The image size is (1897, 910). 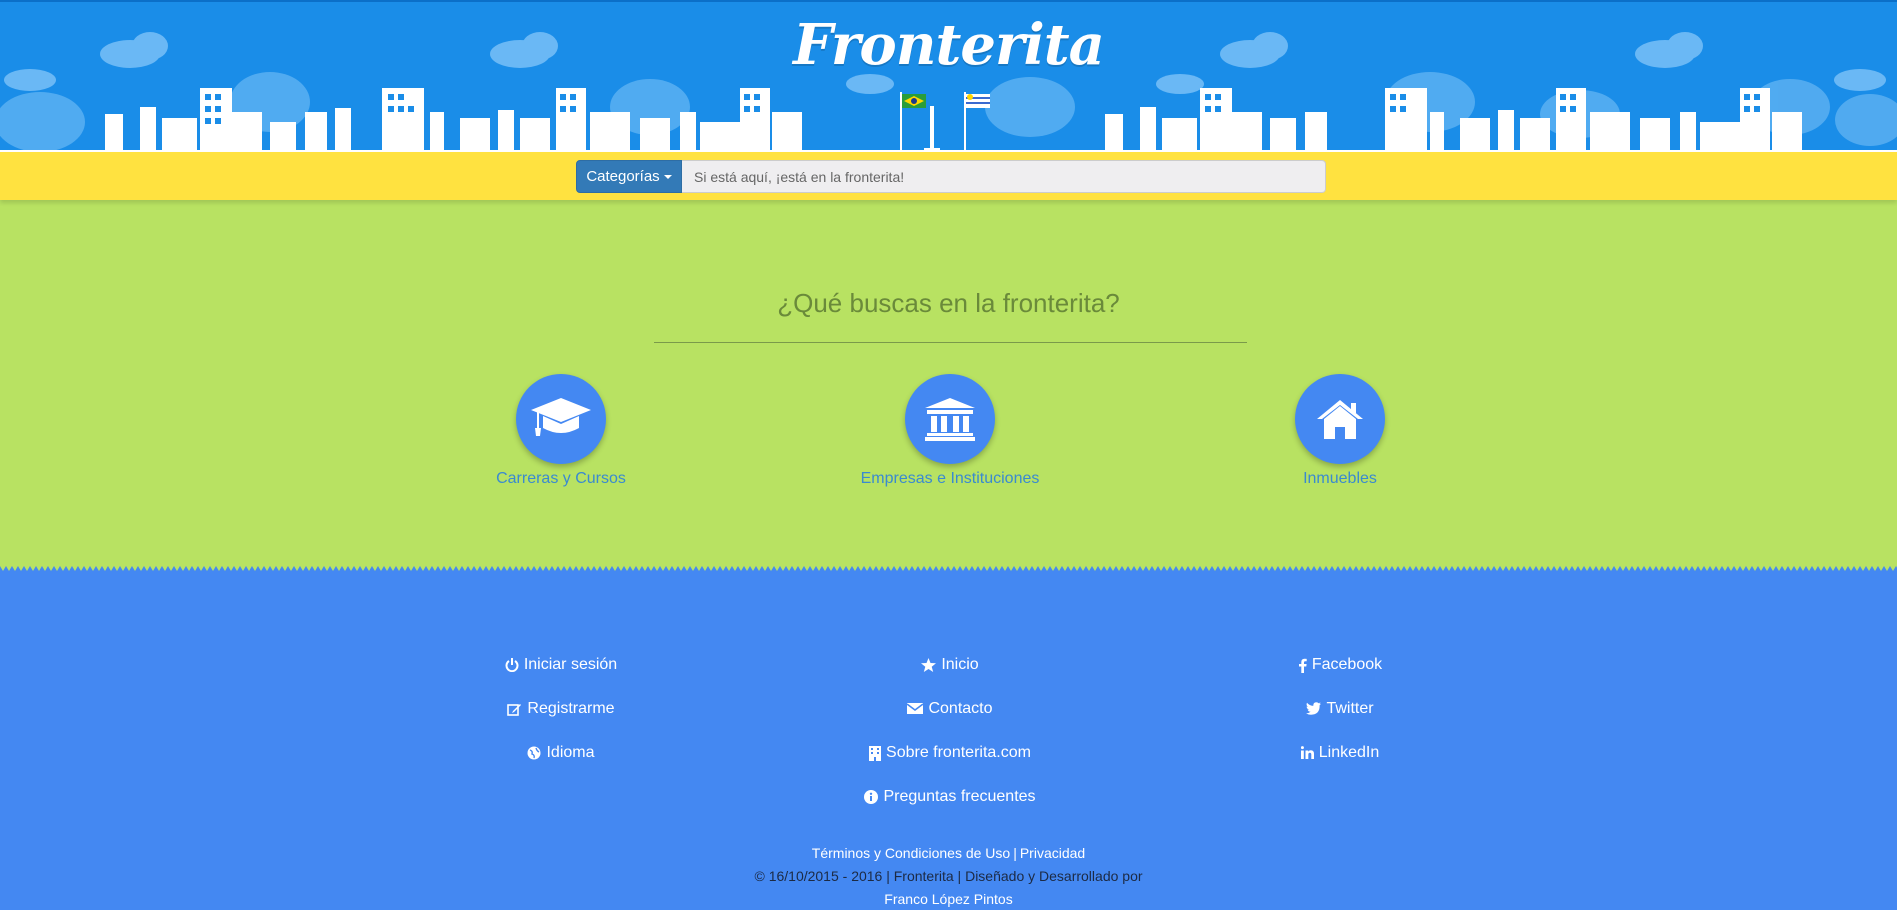 I want to click on terms-link: Términos y Condiciones de Uso, so click(x=911, y=853).